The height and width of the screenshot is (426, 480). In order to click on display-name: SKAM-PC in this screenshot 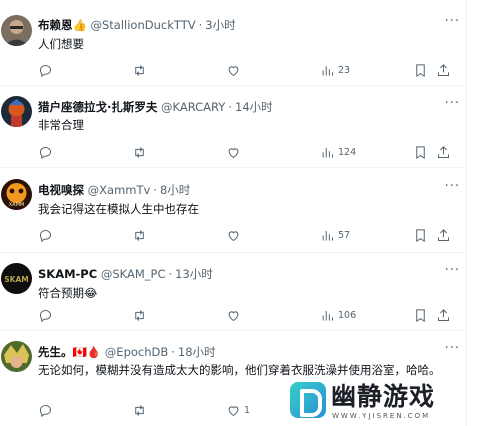, I will do `click(67, 274)`.